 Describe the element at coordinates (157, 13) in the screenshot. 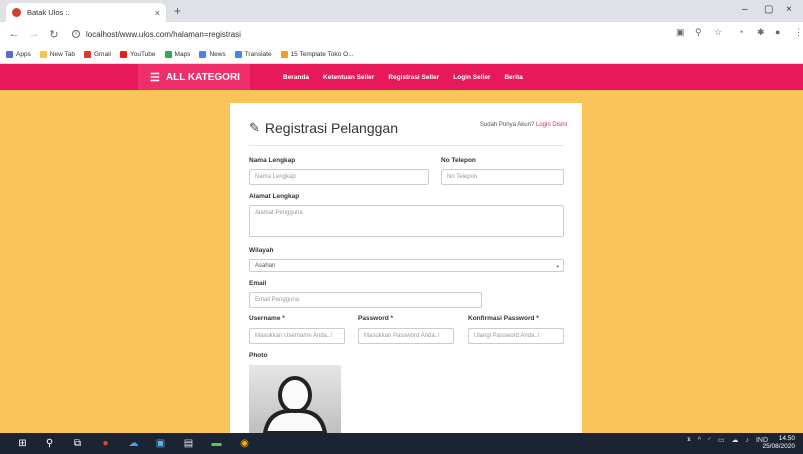

I see `tab-close-icon: ×` at that location.